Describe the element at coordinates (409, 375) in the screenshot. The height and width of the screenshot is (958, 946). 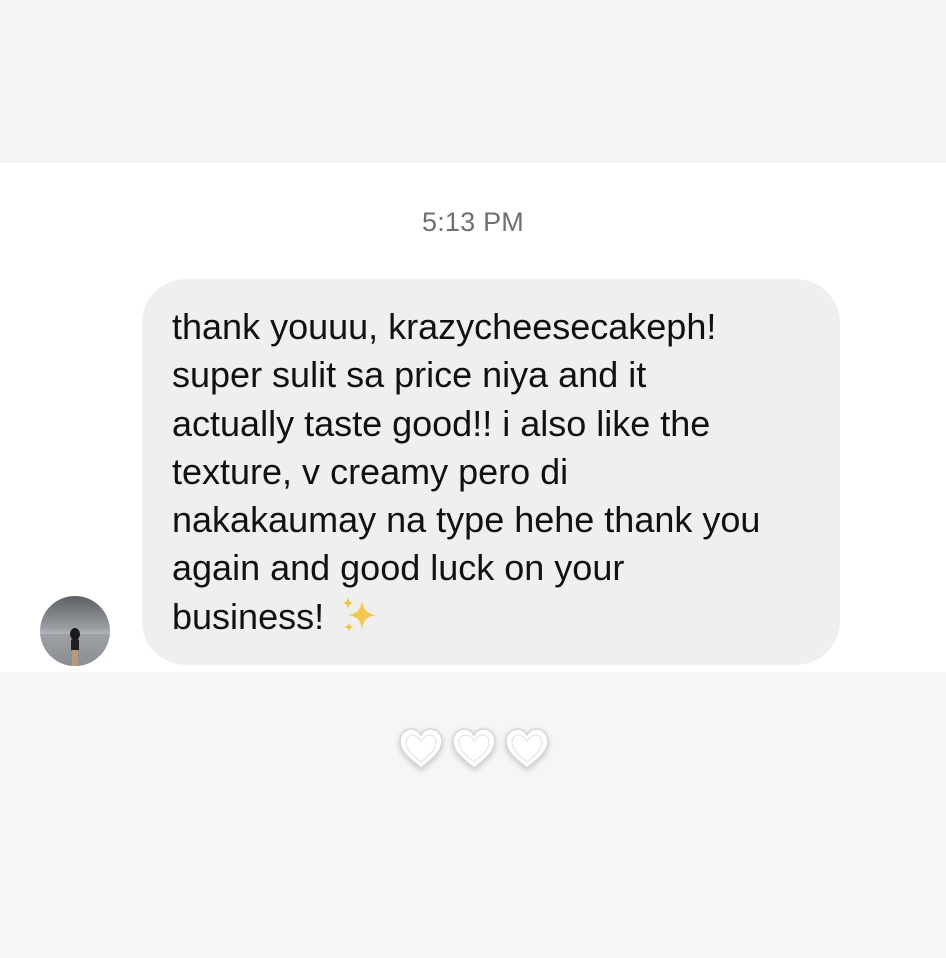
I see `message-line: super sulit sa price niya and it` at that location.